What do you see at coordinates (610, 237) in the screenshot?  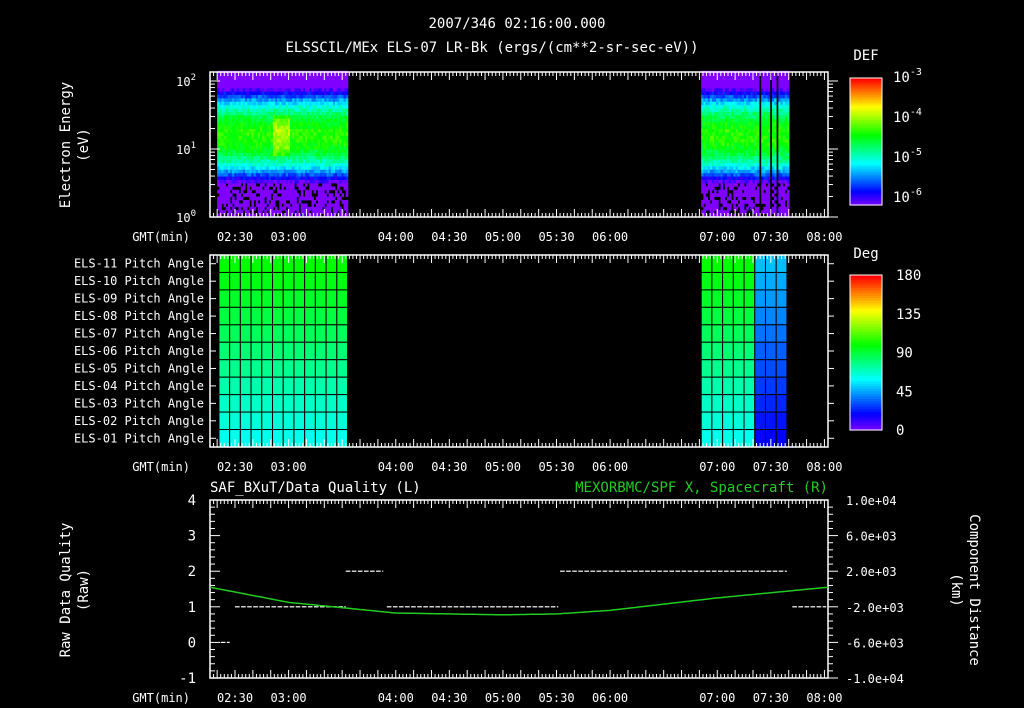 I see `x-tick-label: 06:00` at bounding box center [610, 237].